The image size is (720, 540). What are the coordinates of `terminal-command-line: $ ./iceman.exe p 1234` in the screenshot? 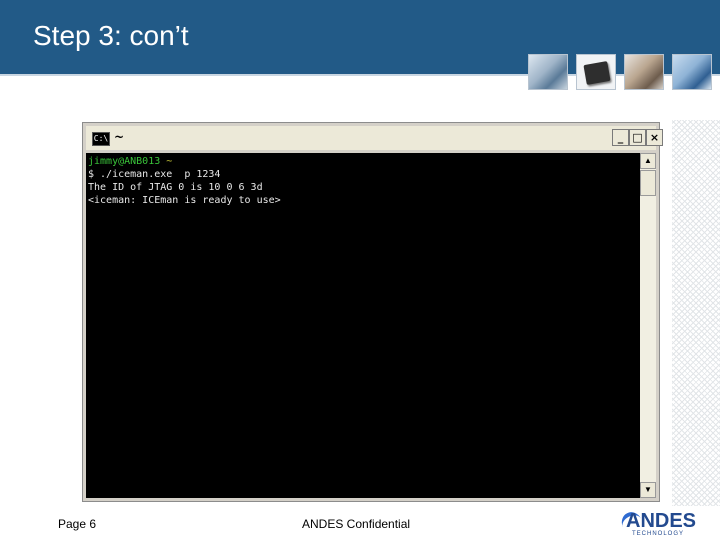 It's located at (154, 174).